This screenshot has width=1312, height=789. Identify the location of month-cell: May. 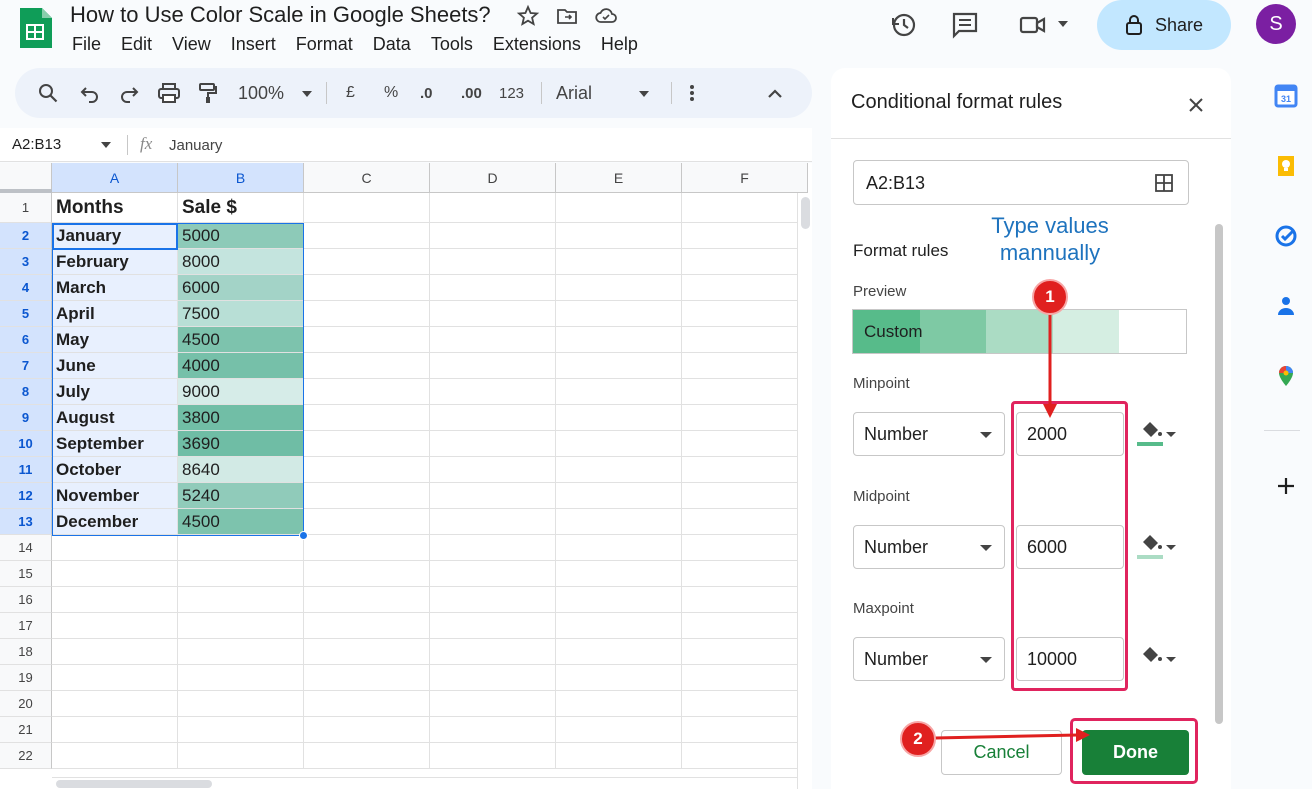
(115, 340).